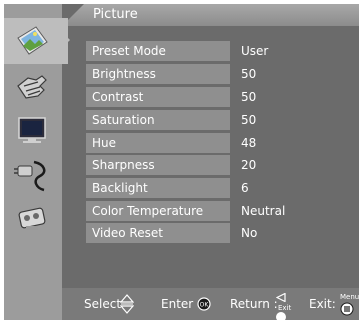 This screenshot has height=322, width=363. I want to click on menu-value-color-temperature: Neutral, so click(263, 211).